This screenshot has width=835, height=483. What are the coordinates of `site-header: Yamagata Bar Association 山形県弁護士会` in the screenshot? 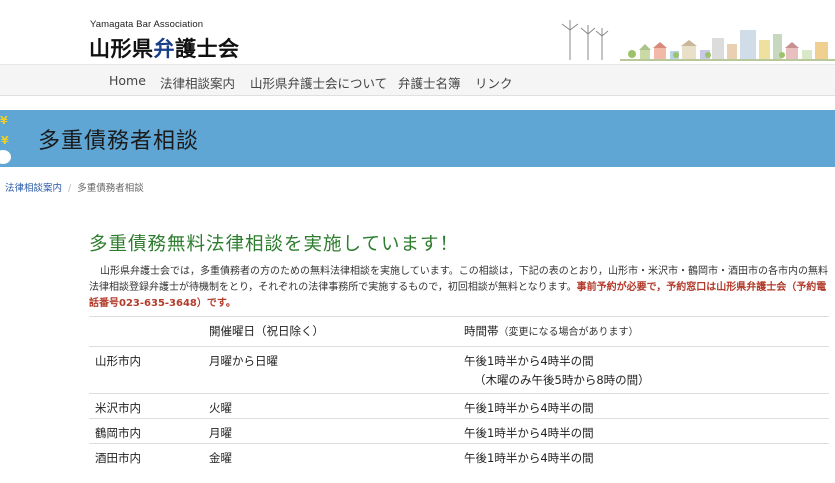 It's located at (417, 32).